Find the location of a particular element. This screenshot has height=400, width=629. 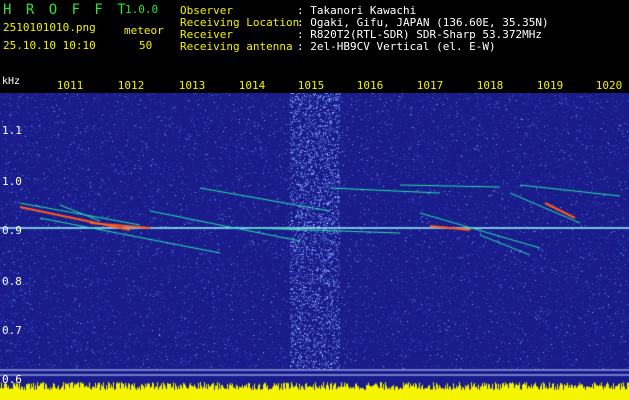

y-tick: 0.9 is located at coordinates (12, 230).